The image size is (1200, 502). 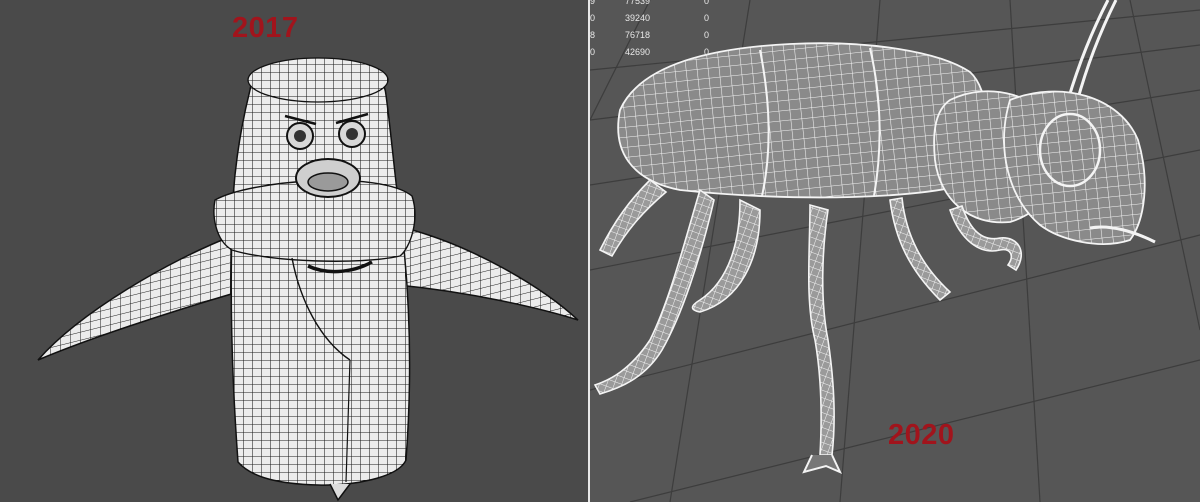 I want to click on stats-row: 0 39240 0, so click(x=660, y=18).